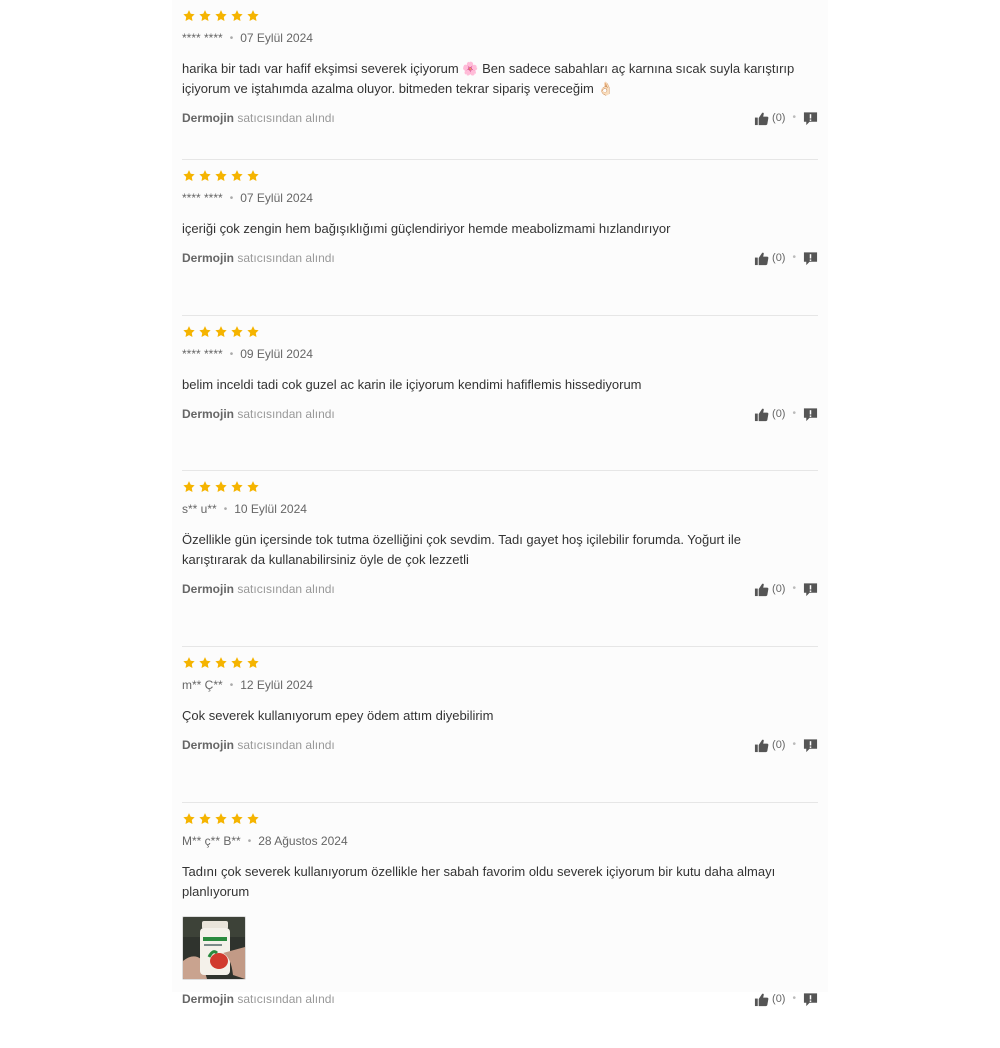 This screenshot has width=1000, height=1048. I want to click on review-meta: M** ç** B** • 28 Ağustos 2024, so click(500, 841).